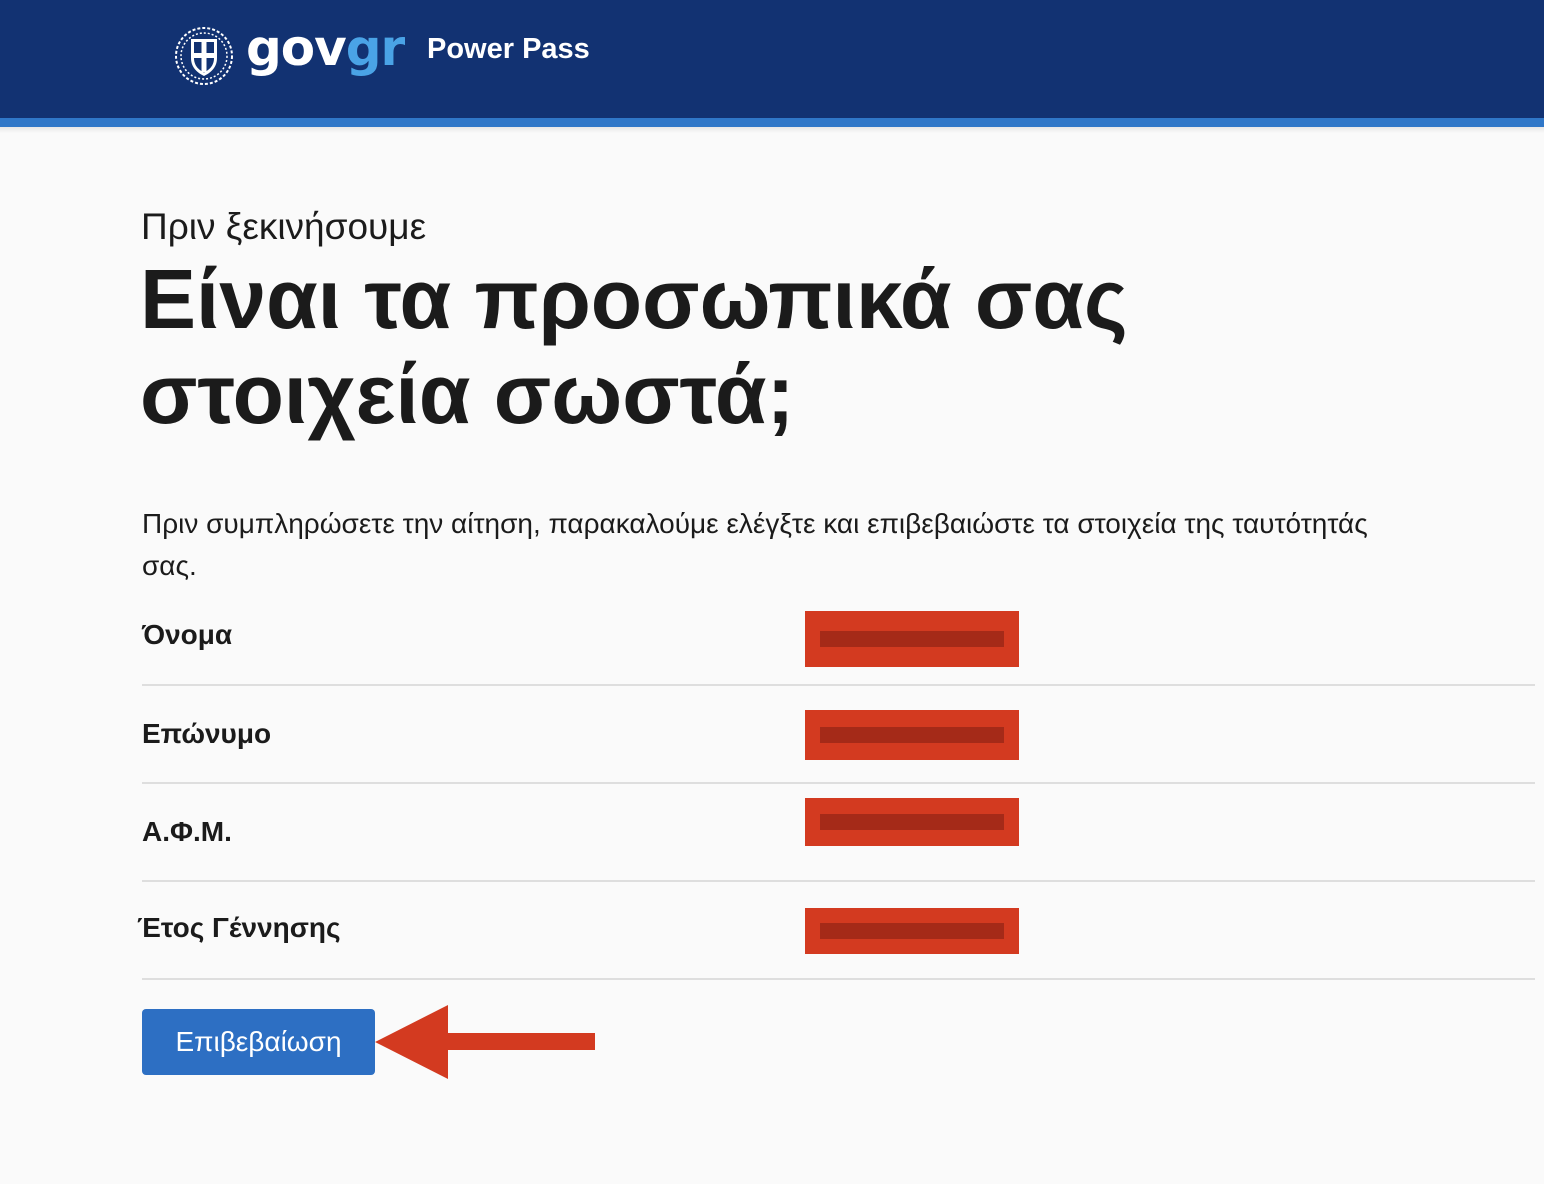  What do you see at coordinates (772, 130) in the screenshot?
I see `header-shadow` at bounding box center [772, 130].